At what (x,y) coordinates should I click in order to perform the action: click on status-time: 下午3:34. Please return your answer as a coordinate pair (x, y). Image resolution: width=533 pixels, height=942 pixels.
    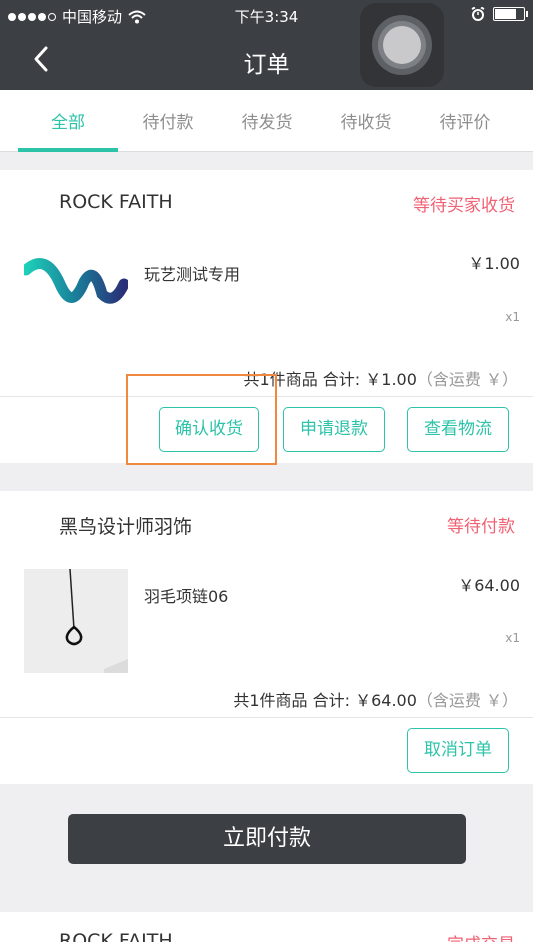
    Looking at the image, I should click on (266, 17).